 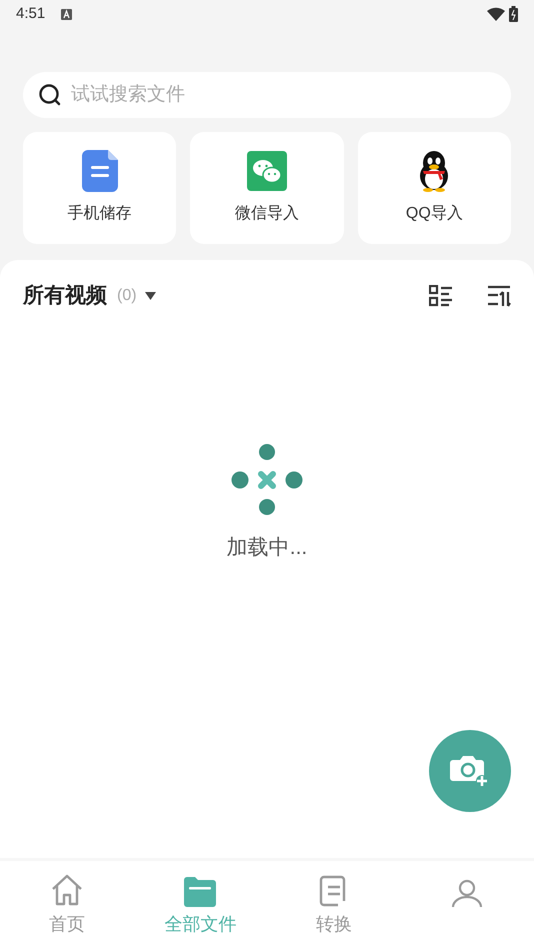 I want to click on dropdown-caret-icon, so click(x=150, y=296).